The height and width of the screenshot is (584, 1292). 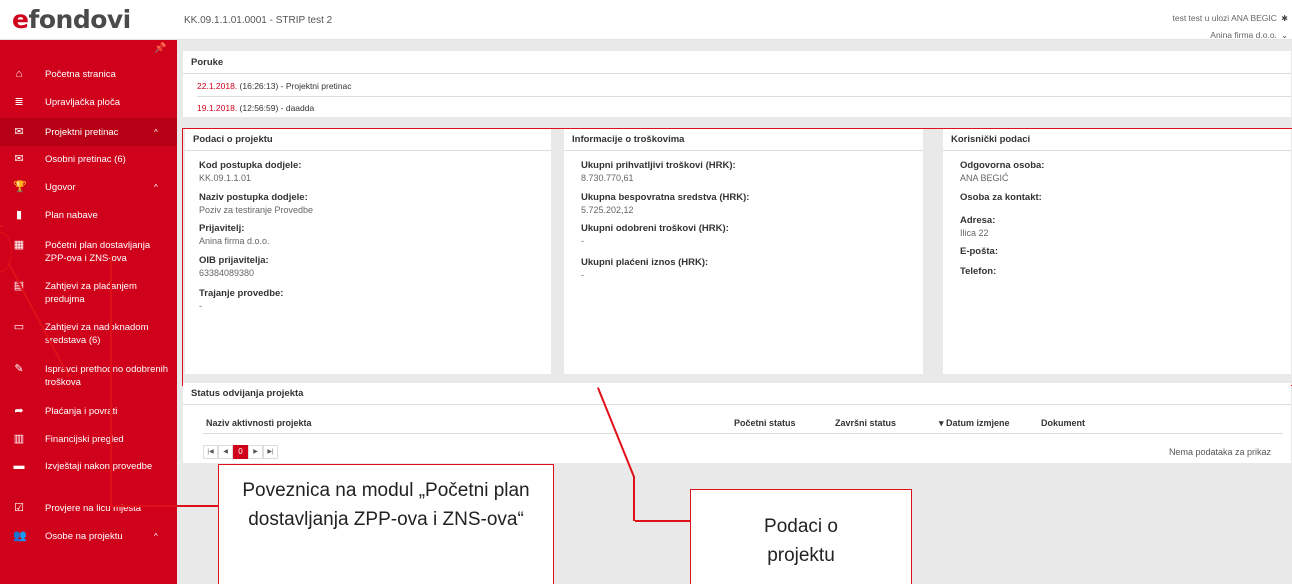 I want to click on edit-icon: ✎, so click(x=19, y=369).